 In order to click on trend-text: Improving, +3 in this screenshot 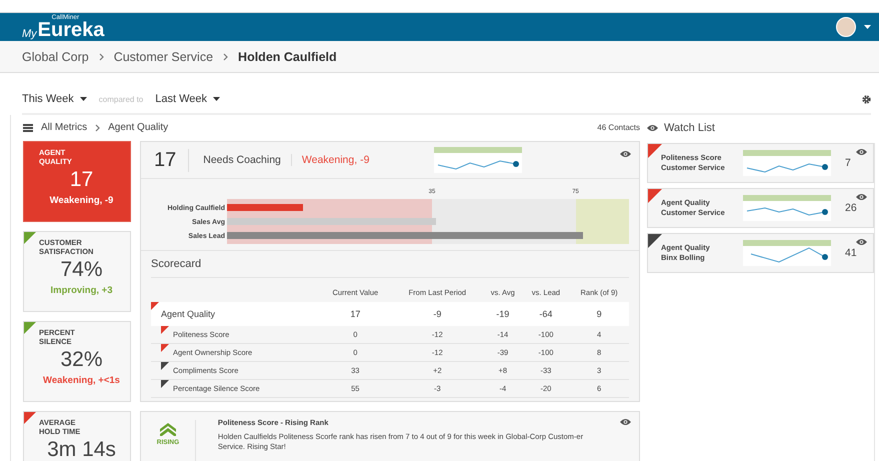, I will do `click(81, 290)`.